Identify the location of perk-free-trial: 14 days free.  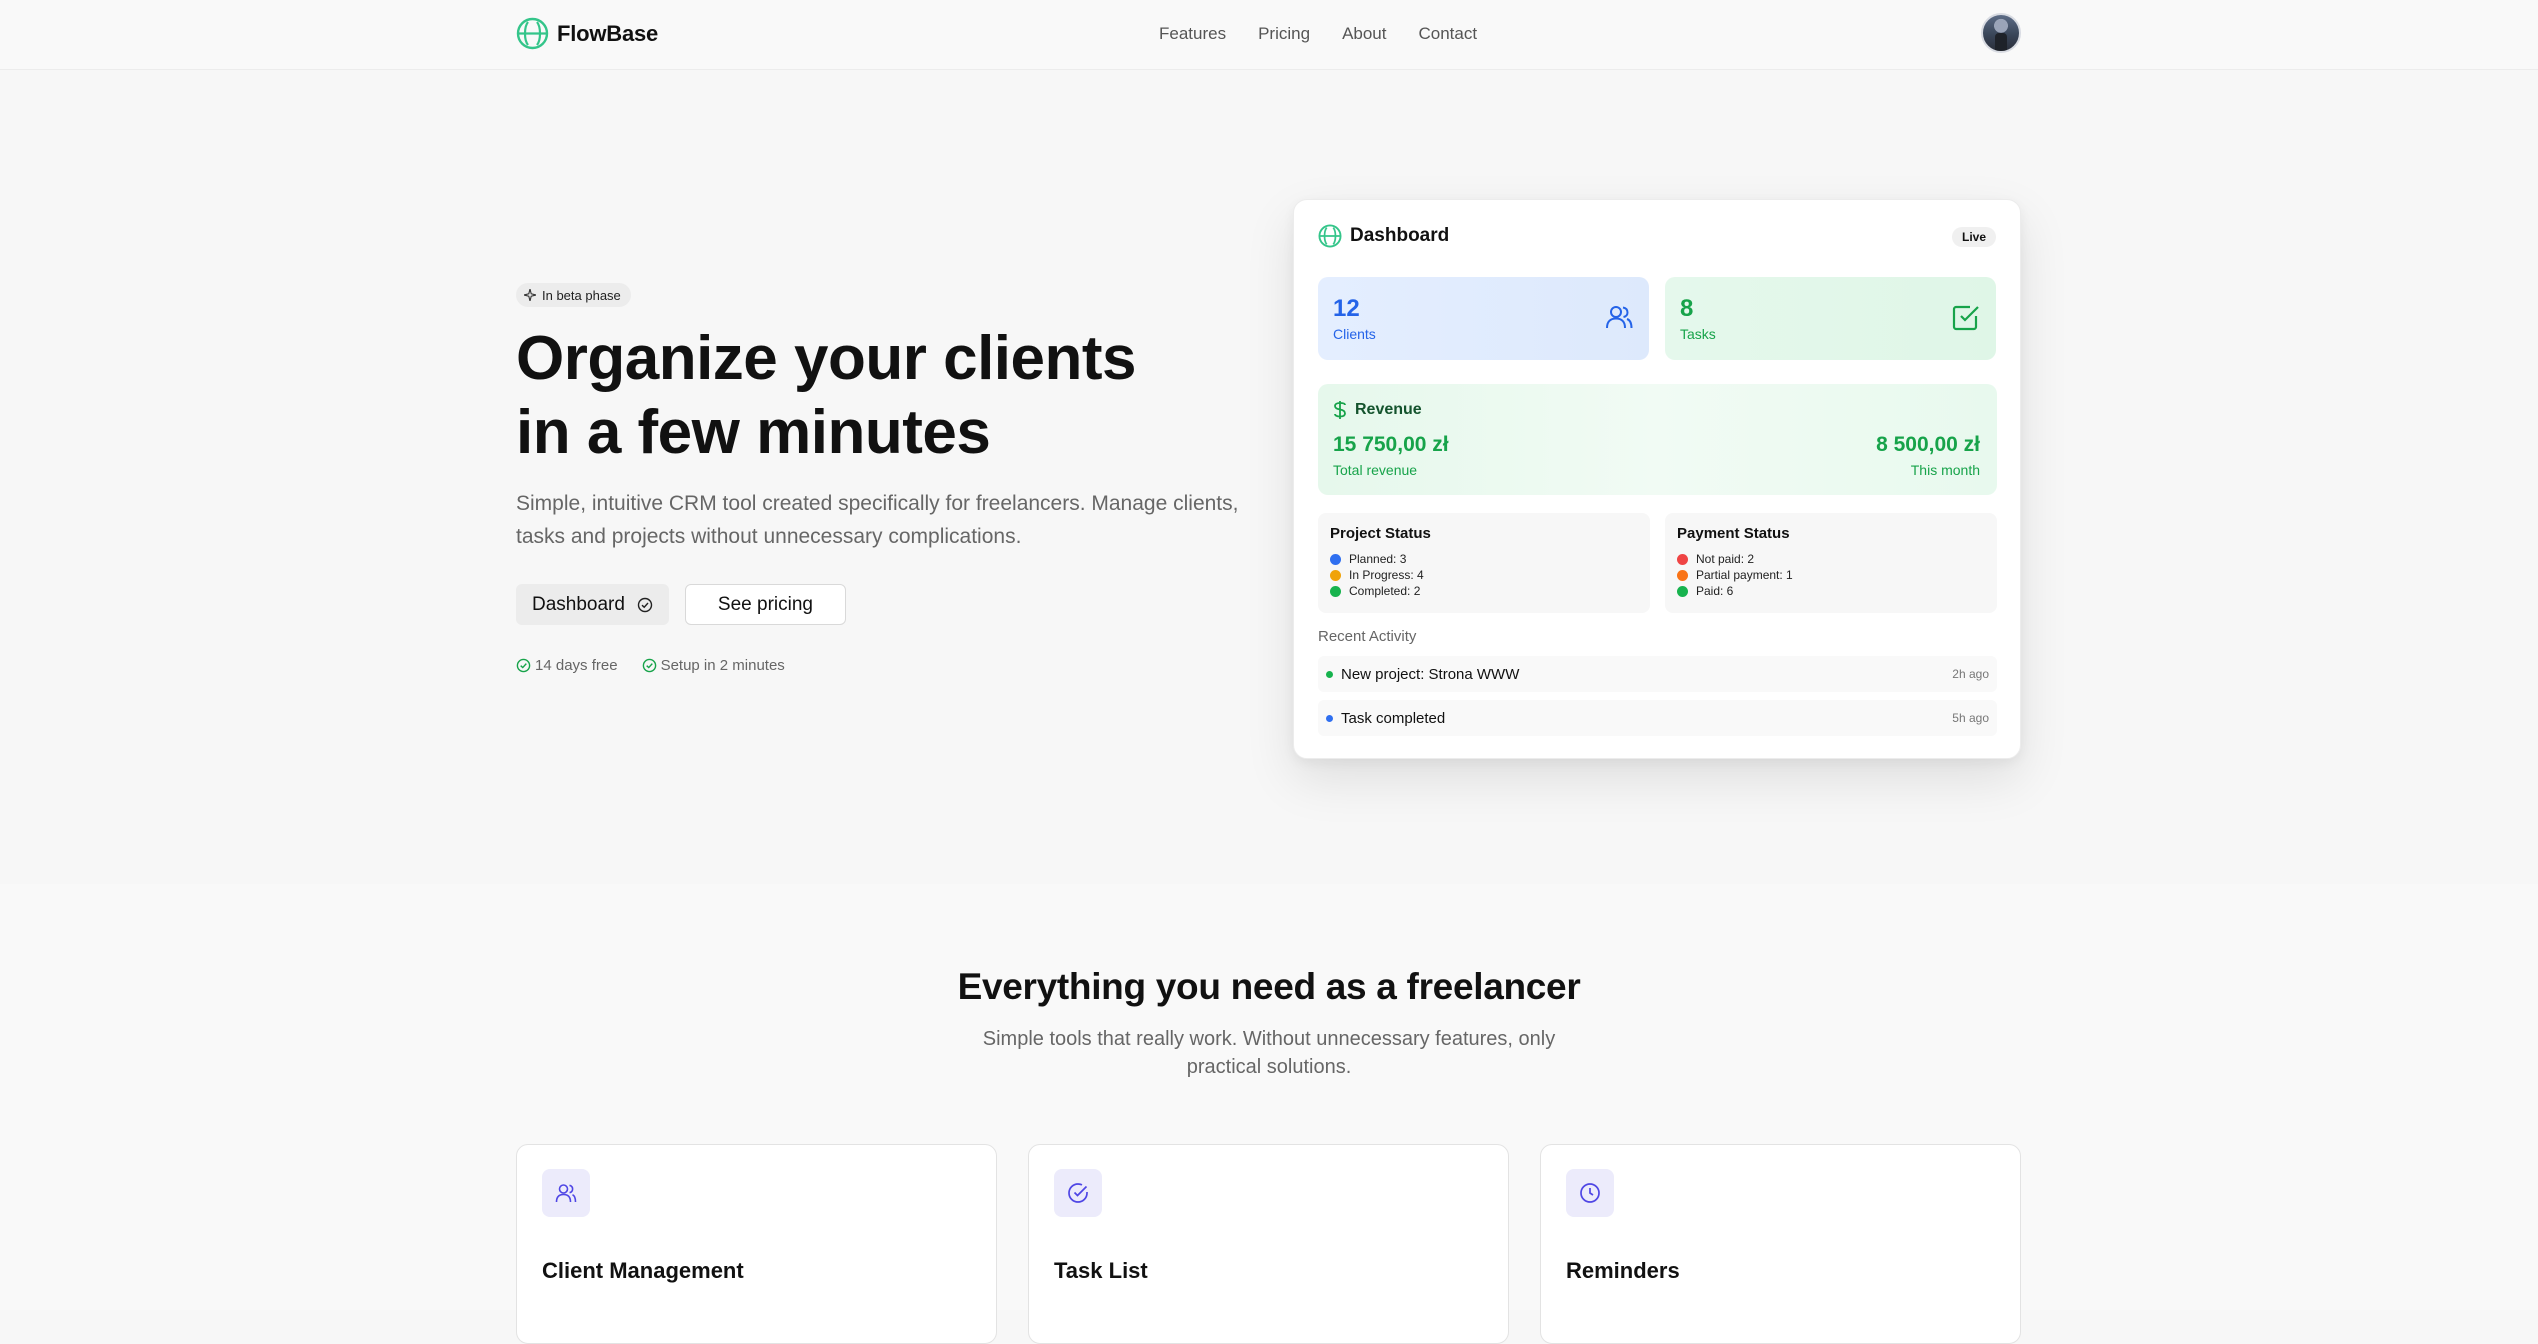
(567, 665).